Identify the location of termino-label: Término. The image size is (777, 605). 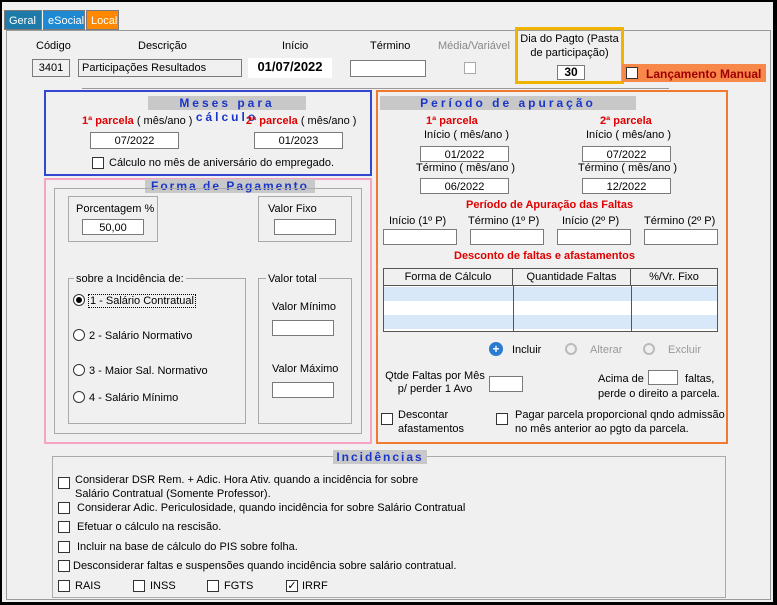
(390, 46).